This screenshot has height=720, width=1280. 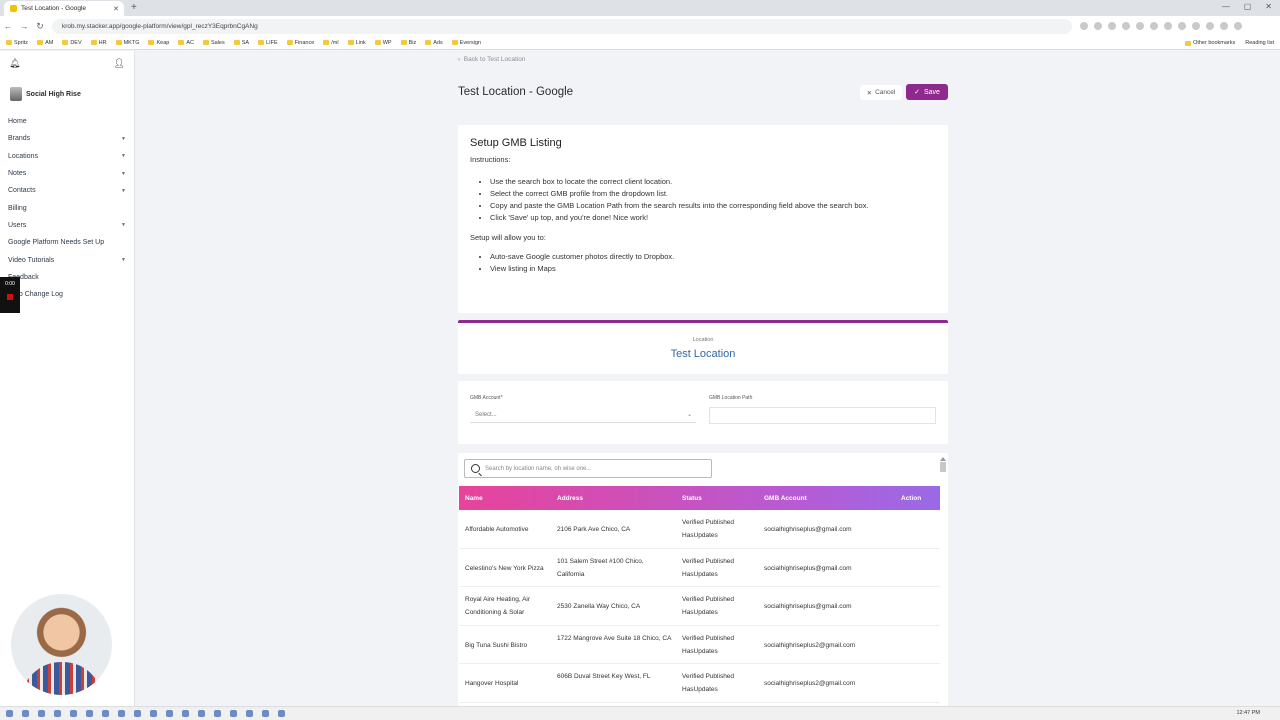 I want to click on bookmark-item: Spritz, so click(x=17, y=43).